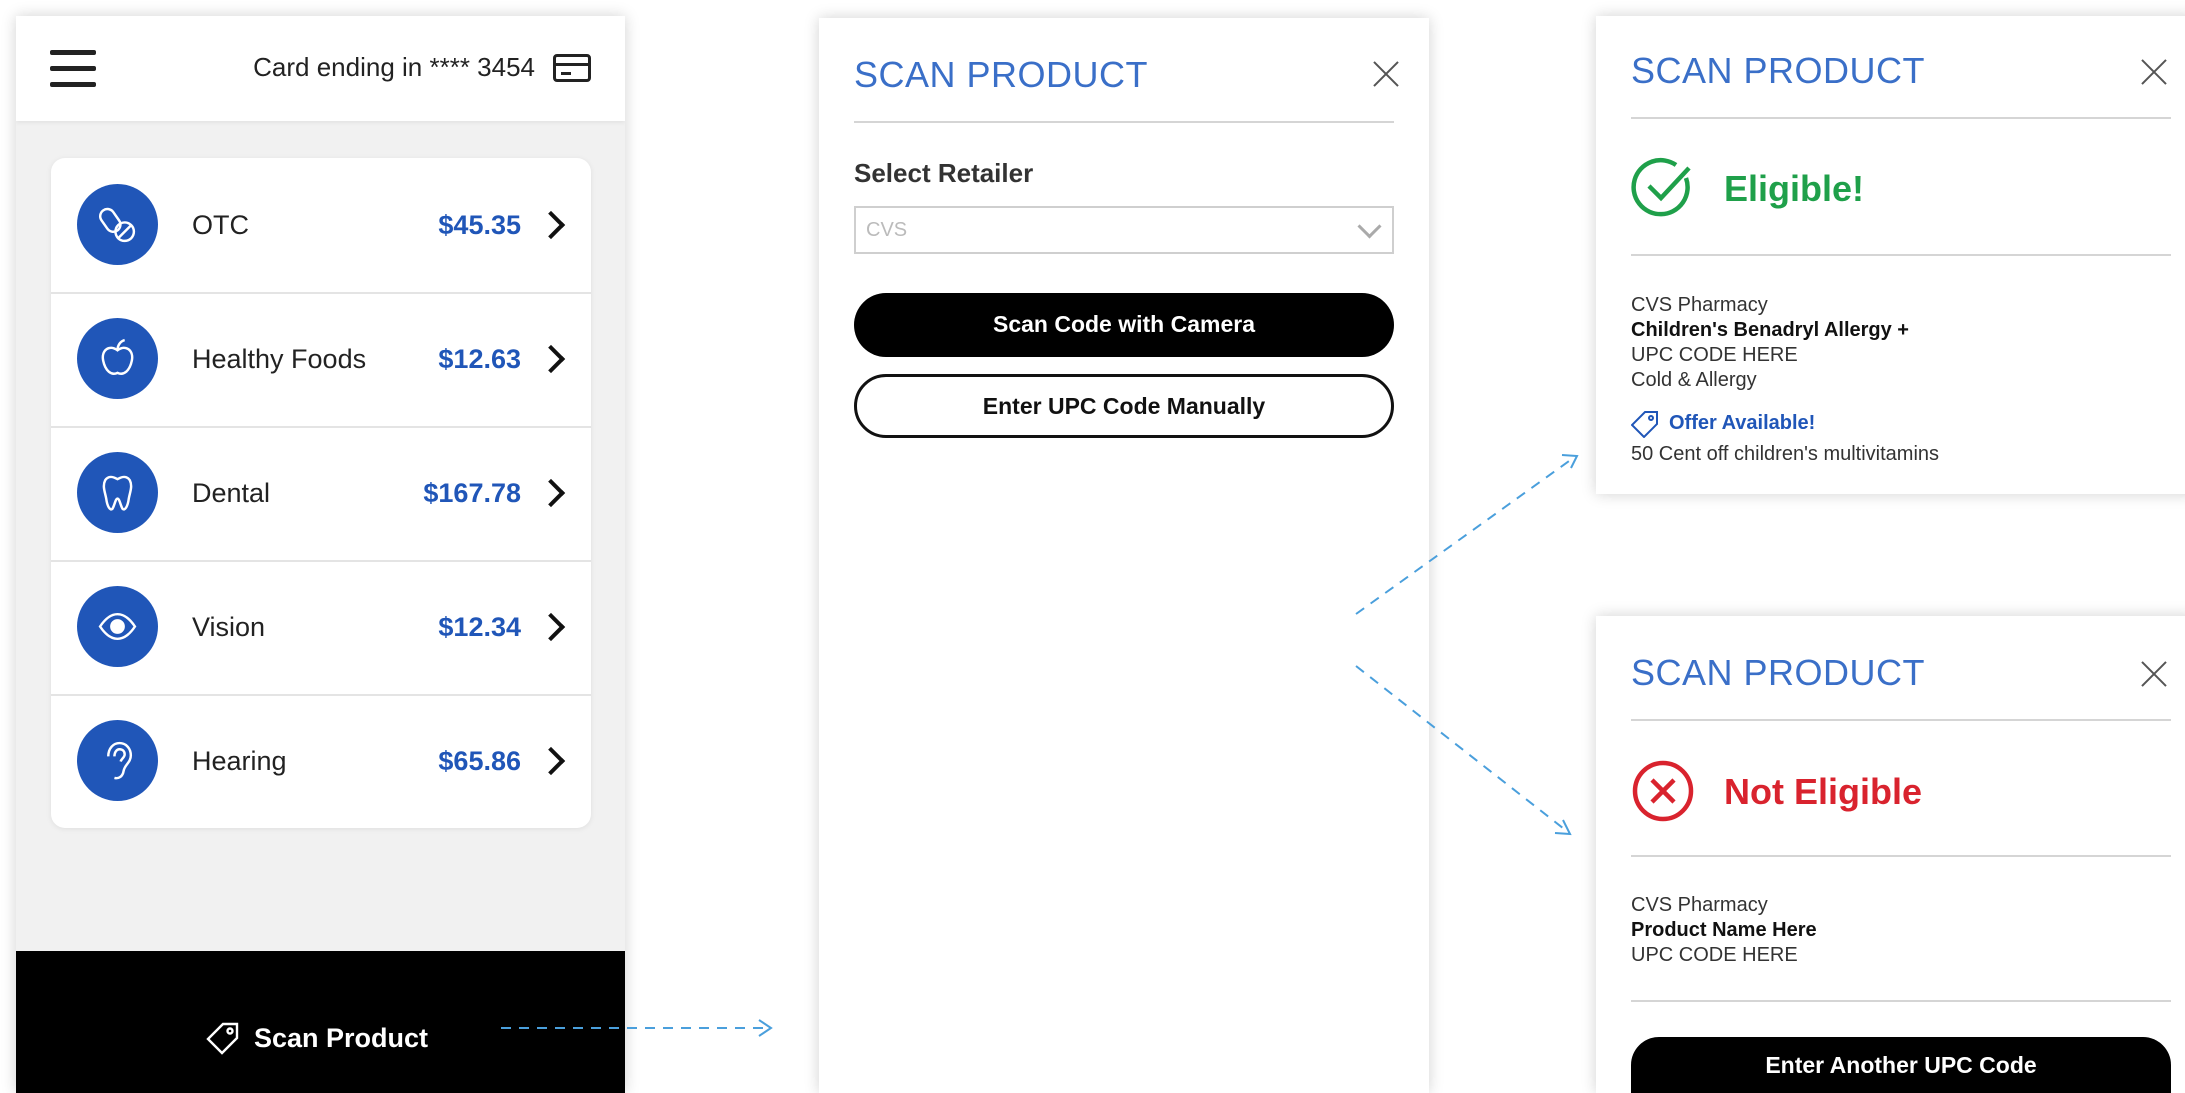 The image size is (2185, 1093). What do you see at coordinates (1794, 188) in the screenshot?
I see `eligibility-status: Eligible!` at bounding box center [1794, 188].